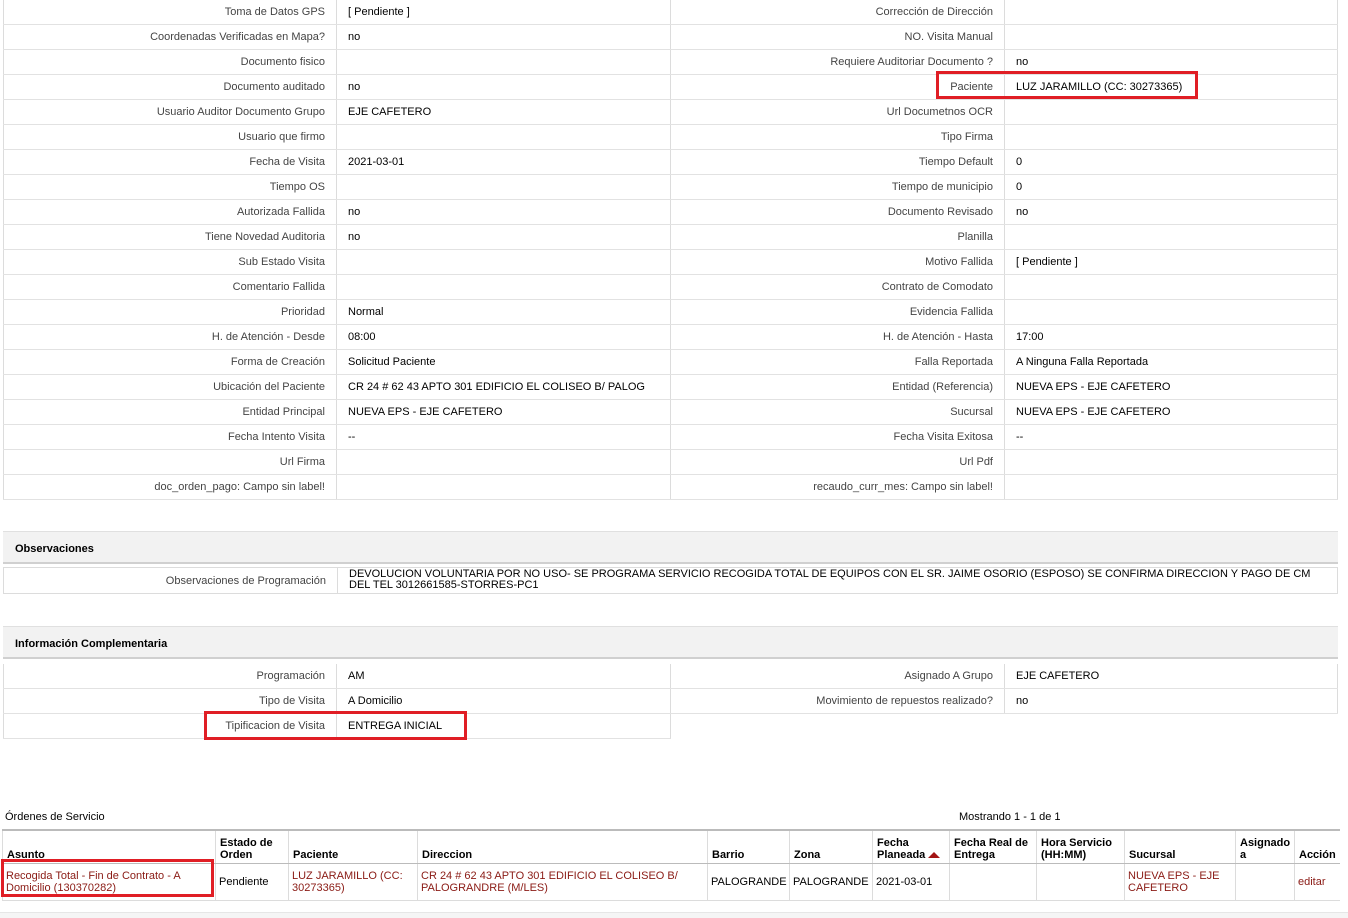  Describe the element at coordinates (169, 262) in the screenshot. I see `field-label: Sub Estado Visita` at that location.